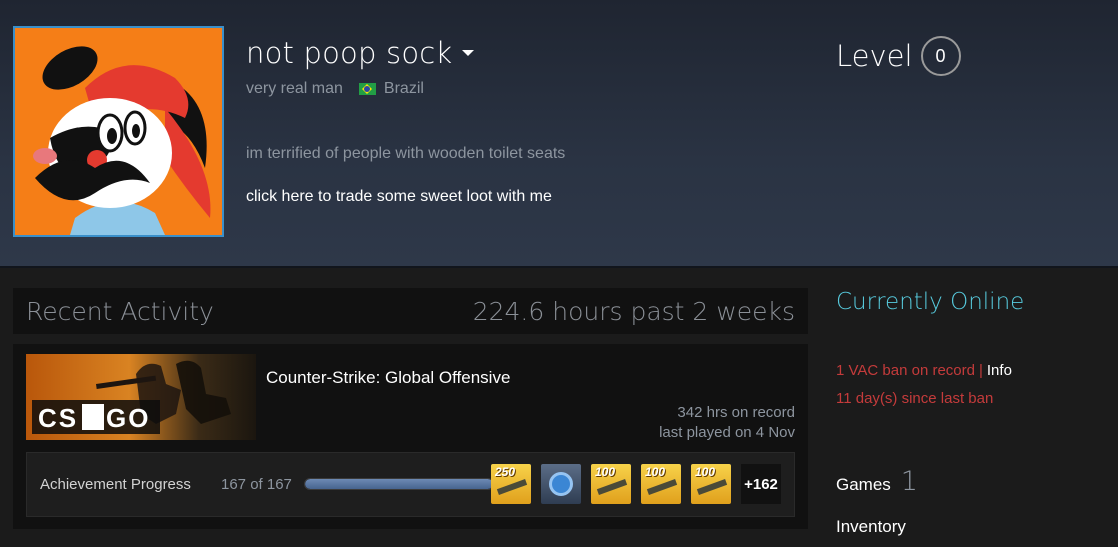  Describe the element at coordinates (863, 484) in the screenshot. I see `games-label: Games` at that location.